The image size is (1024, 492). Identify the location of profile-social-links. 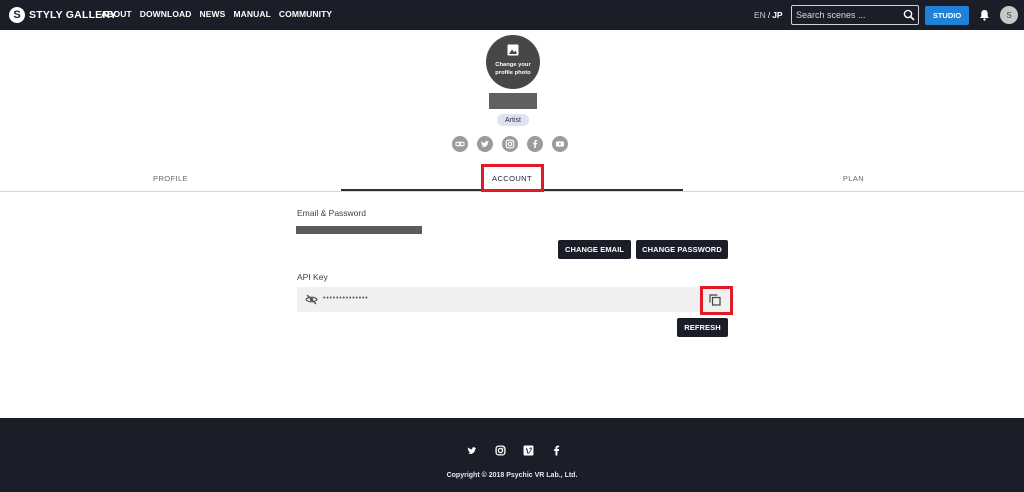
(510, 144).